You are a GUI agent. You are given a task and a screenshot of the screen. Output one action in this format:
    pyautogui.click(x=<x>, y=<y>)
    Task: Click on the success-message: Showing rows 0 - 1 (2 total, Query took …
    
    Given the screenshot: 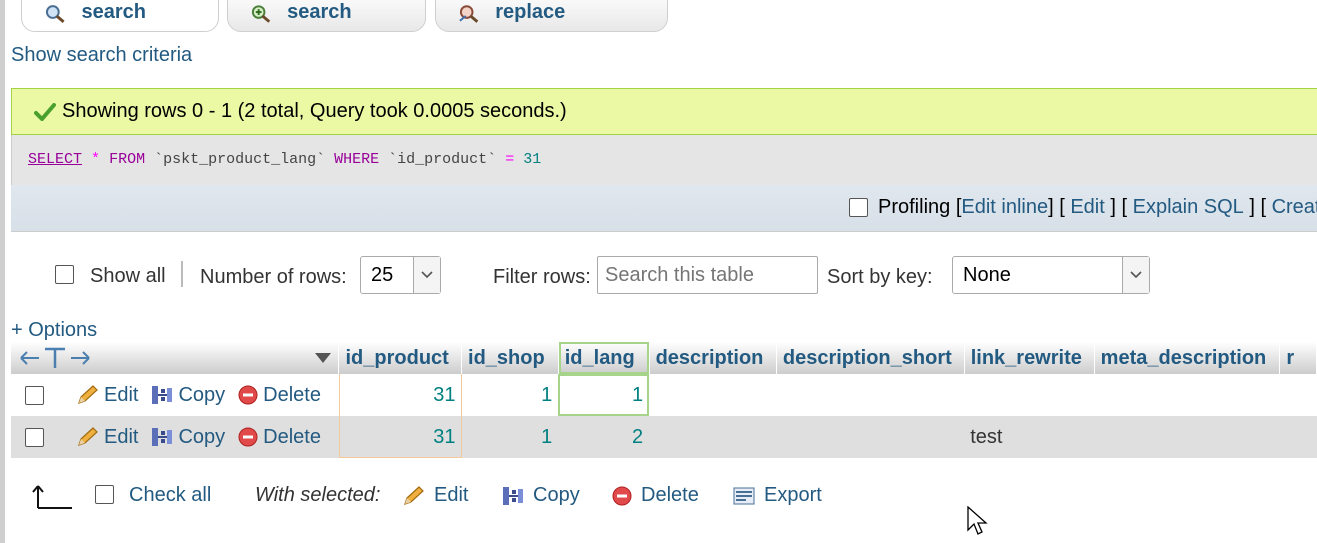 What is the action you would take?
    pyautogui.click(x=664, y=111)
    